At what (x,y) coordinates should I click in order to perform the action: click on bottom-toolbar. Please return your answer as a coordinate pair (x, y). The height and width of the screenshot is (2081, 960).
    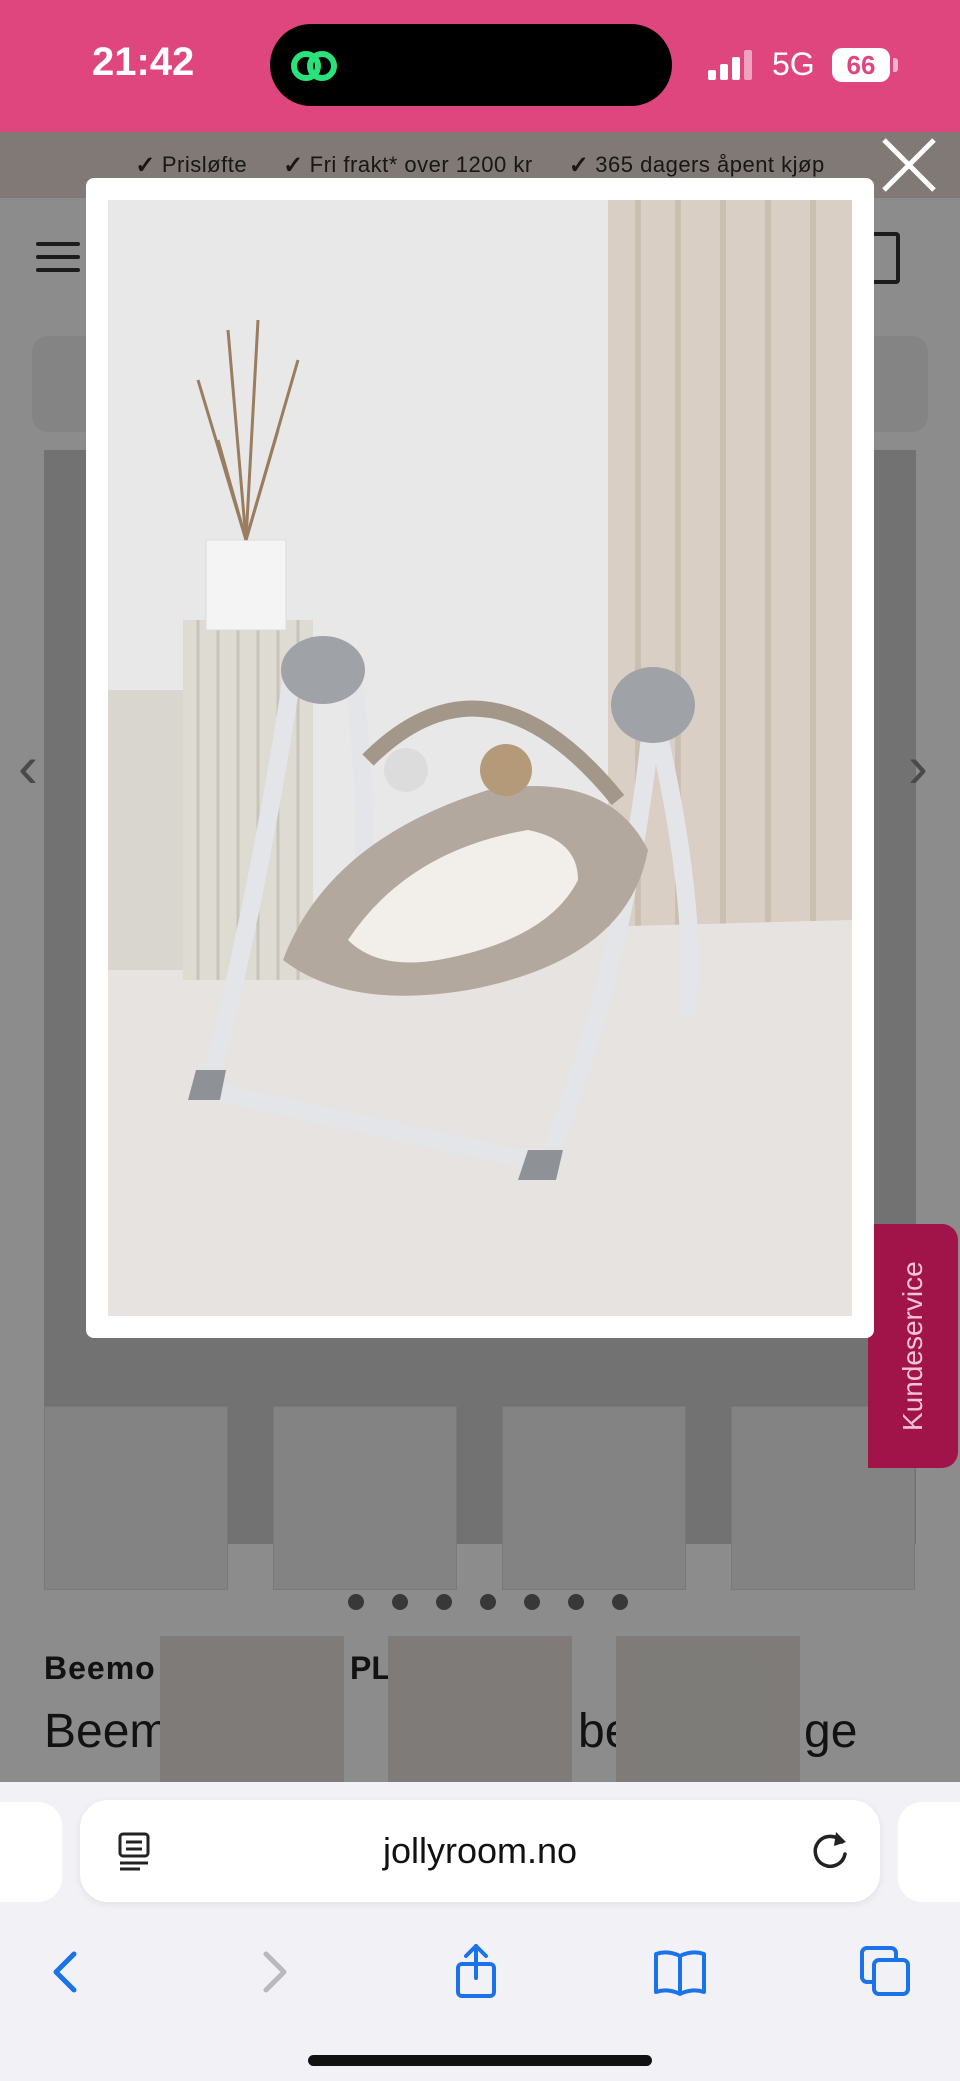
    Looking at the image, I should click on (480, 1977).